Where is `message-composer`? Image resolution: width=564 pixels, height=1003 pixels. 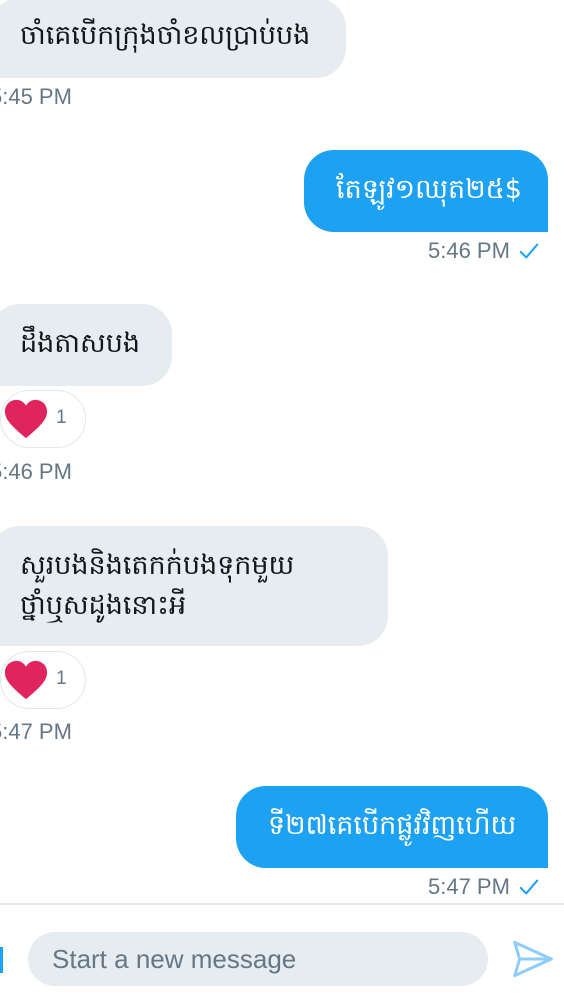 message-composer is located at coordinates (282, 953).